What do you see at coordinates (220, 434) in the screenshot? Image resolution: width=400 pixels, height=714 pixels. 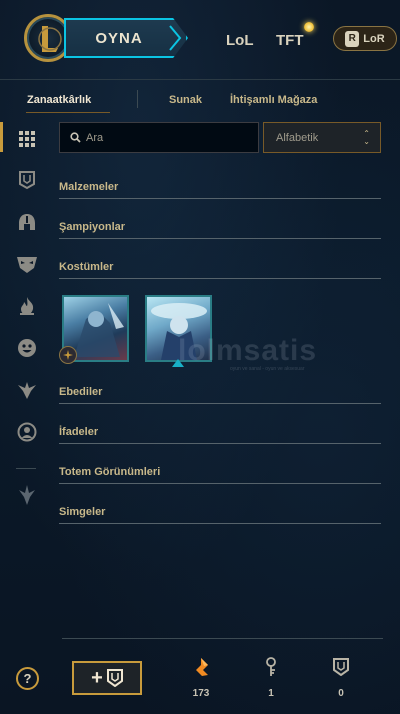 I see `section-emotes: İfadeler` at bounding box center [220, 434].